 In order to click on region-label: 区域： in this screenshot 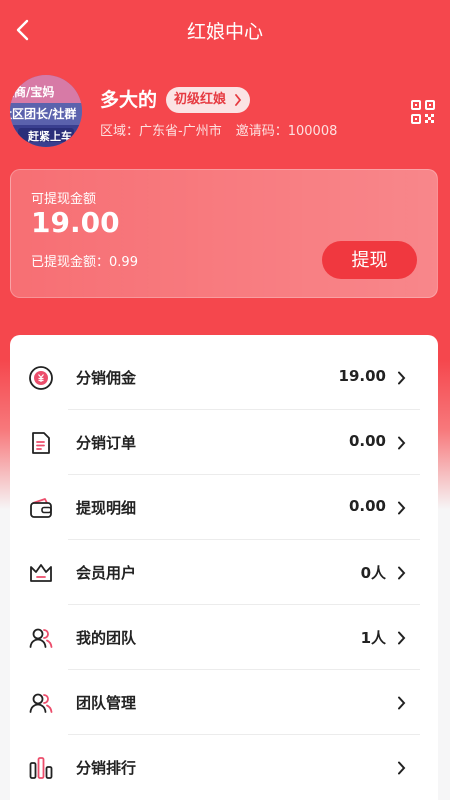, I will do `click(120, 131)`.